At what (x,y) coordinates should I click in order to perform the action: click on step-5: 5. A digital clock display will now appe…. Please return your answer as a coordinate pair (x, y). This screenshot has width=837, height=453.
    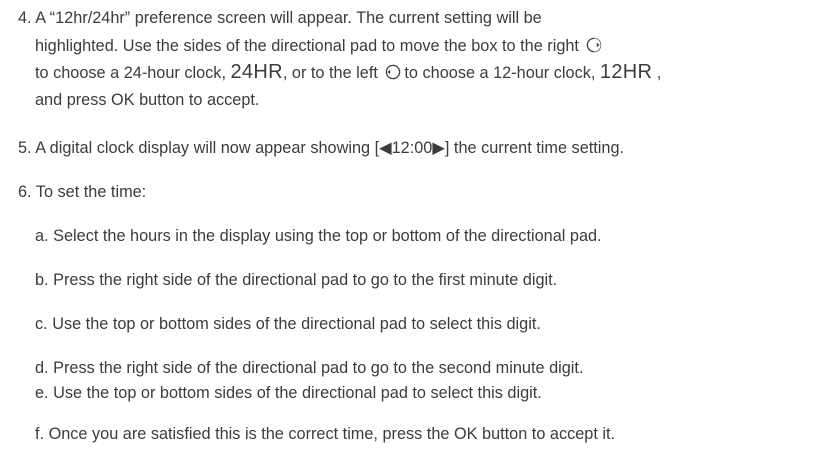
    Looking at the image, I should click on (321, 148).